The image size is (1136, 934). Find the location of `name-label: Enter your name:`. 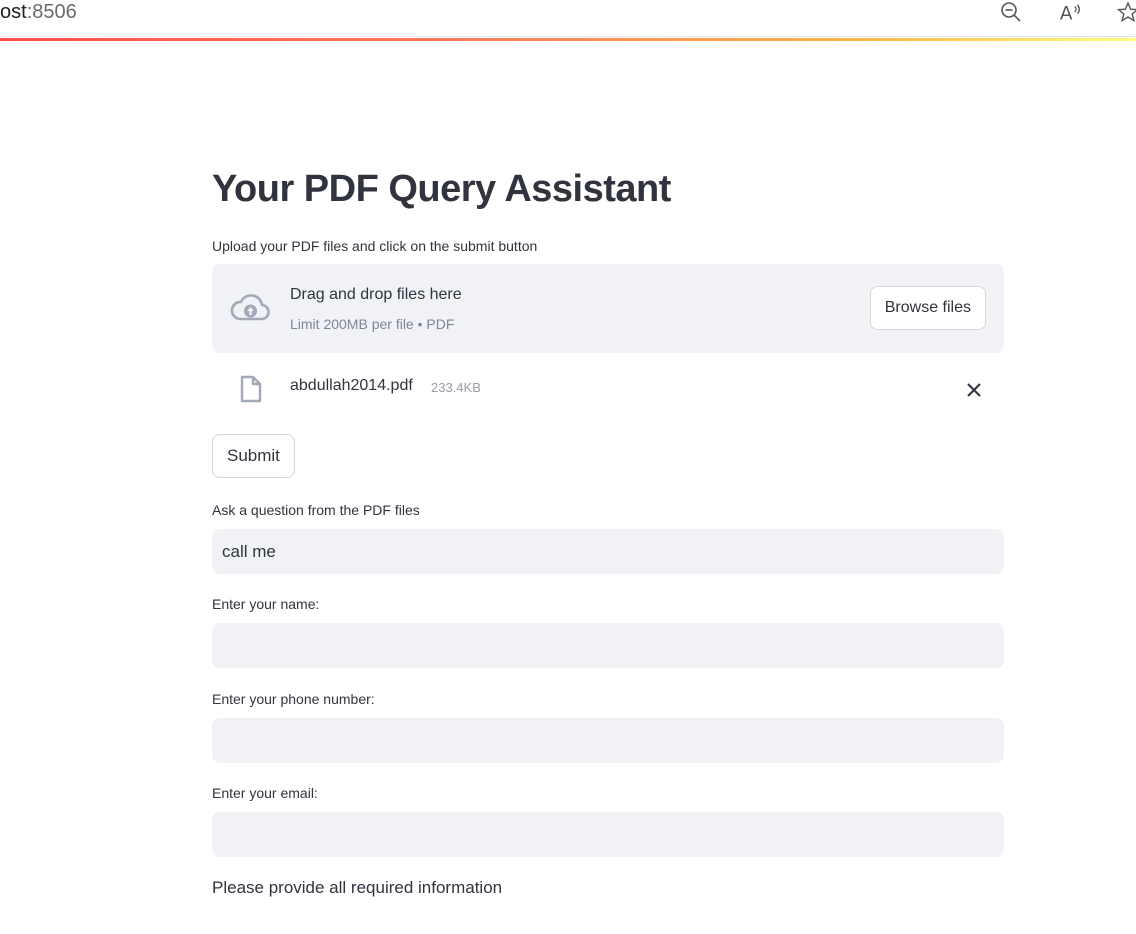

name-label: Enter your name: is located at coordinates (266, 604).